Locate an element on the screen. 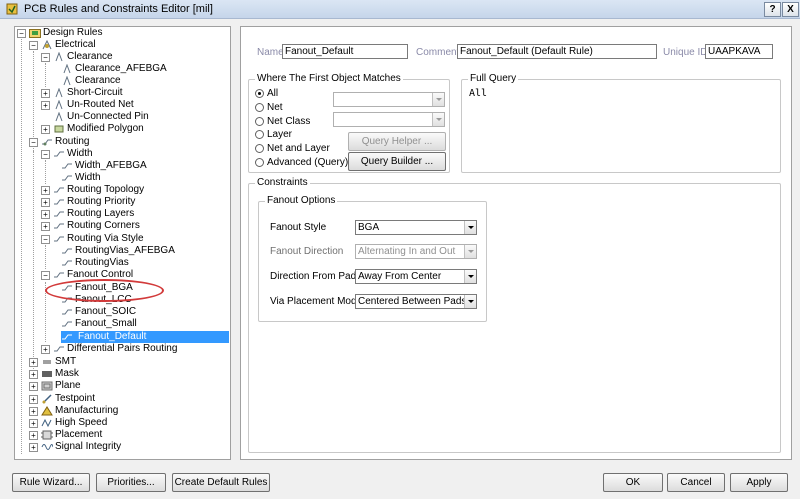 This screenshot has width=800, height=499. radio-layer-label: Layer is located at coordinates (280, 134).